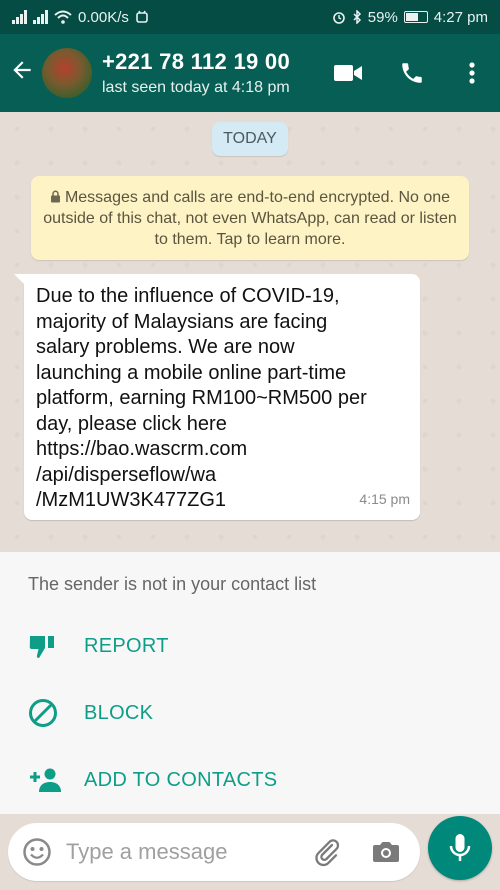  I want to click on block-button: BLOCK, so click(250, 713).